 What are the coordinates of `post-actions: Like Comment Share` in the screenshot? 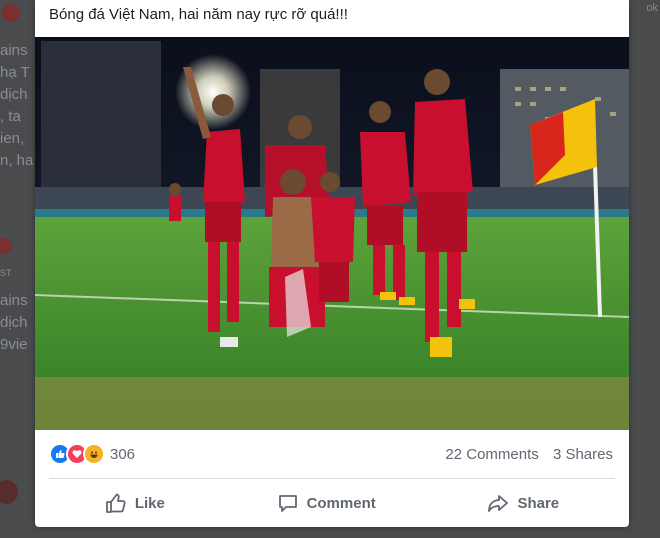 It's located at (332, 503).